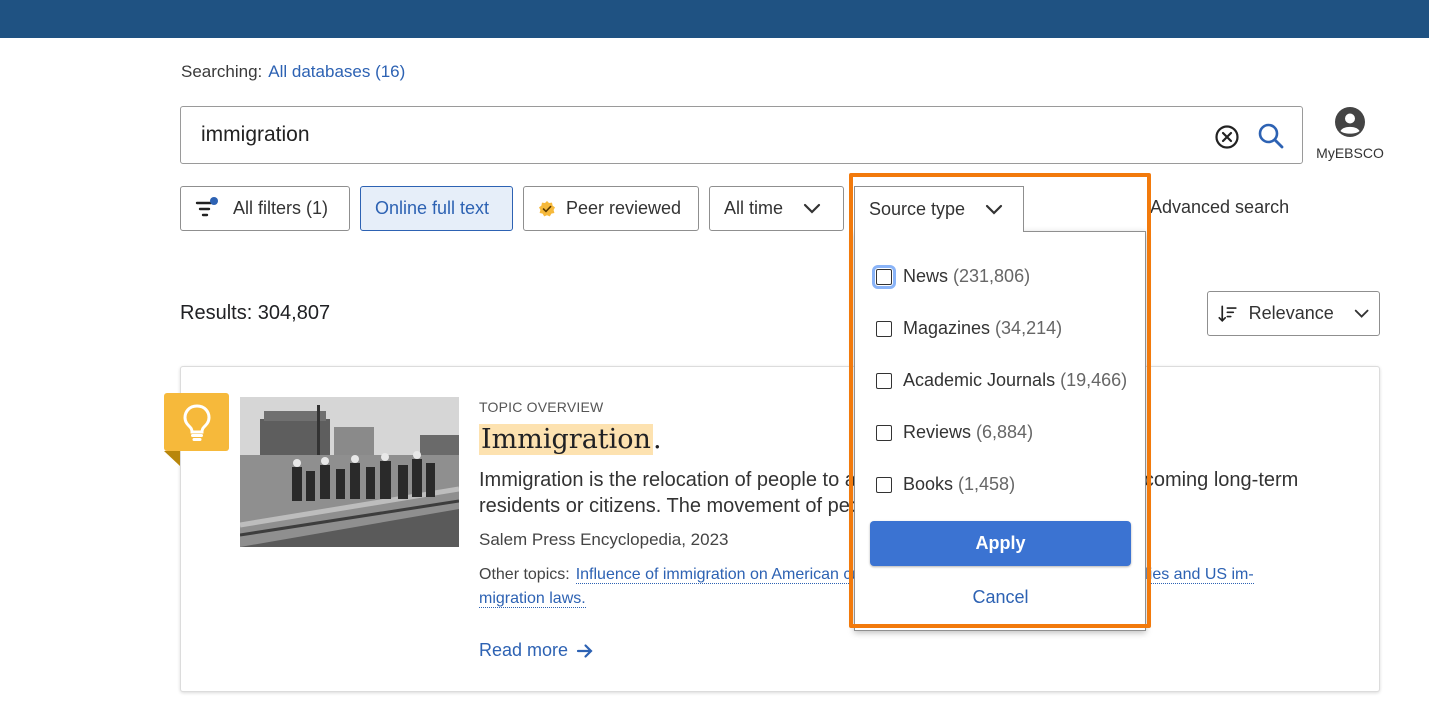  What do you see at coordinates (584, 650) in the screenshot?
I see `arrow-right-icon` at bounding box center [584, 650].